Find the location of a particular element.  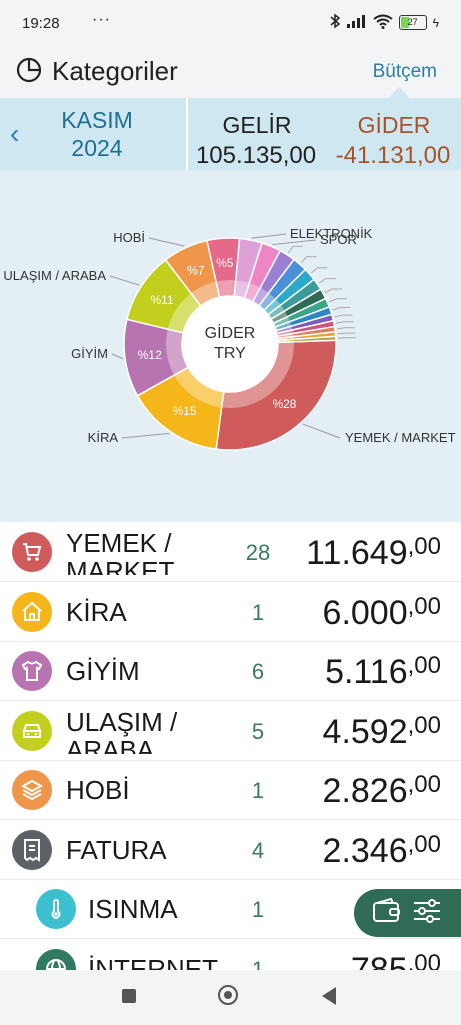

category-row: İNTERNET 1 785,00 is located at coordinates (230, 955).